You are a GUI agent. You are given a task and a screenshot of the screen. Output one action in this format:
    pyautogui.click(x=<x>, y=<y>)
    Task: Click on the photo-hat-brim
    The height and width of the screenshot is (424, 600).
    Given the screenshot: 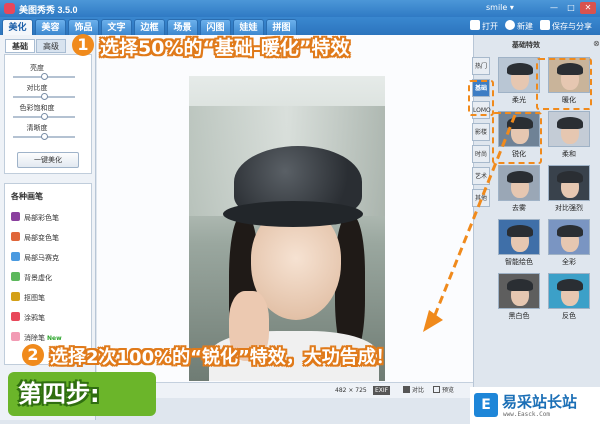 What is the action you would take?
    pyautogui.click(x=293, y=214)
    